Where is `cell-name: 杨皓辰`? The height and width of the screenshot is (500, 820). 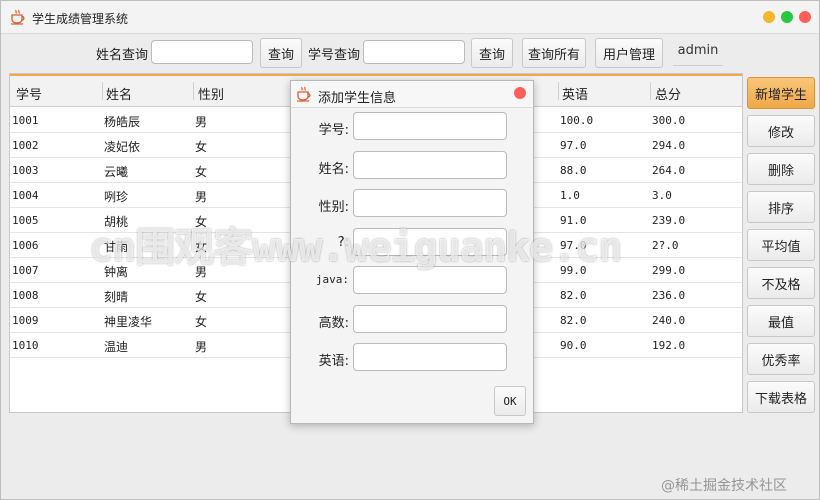 cell-name: 杨皓辰 is located at coordinates (122, 122).